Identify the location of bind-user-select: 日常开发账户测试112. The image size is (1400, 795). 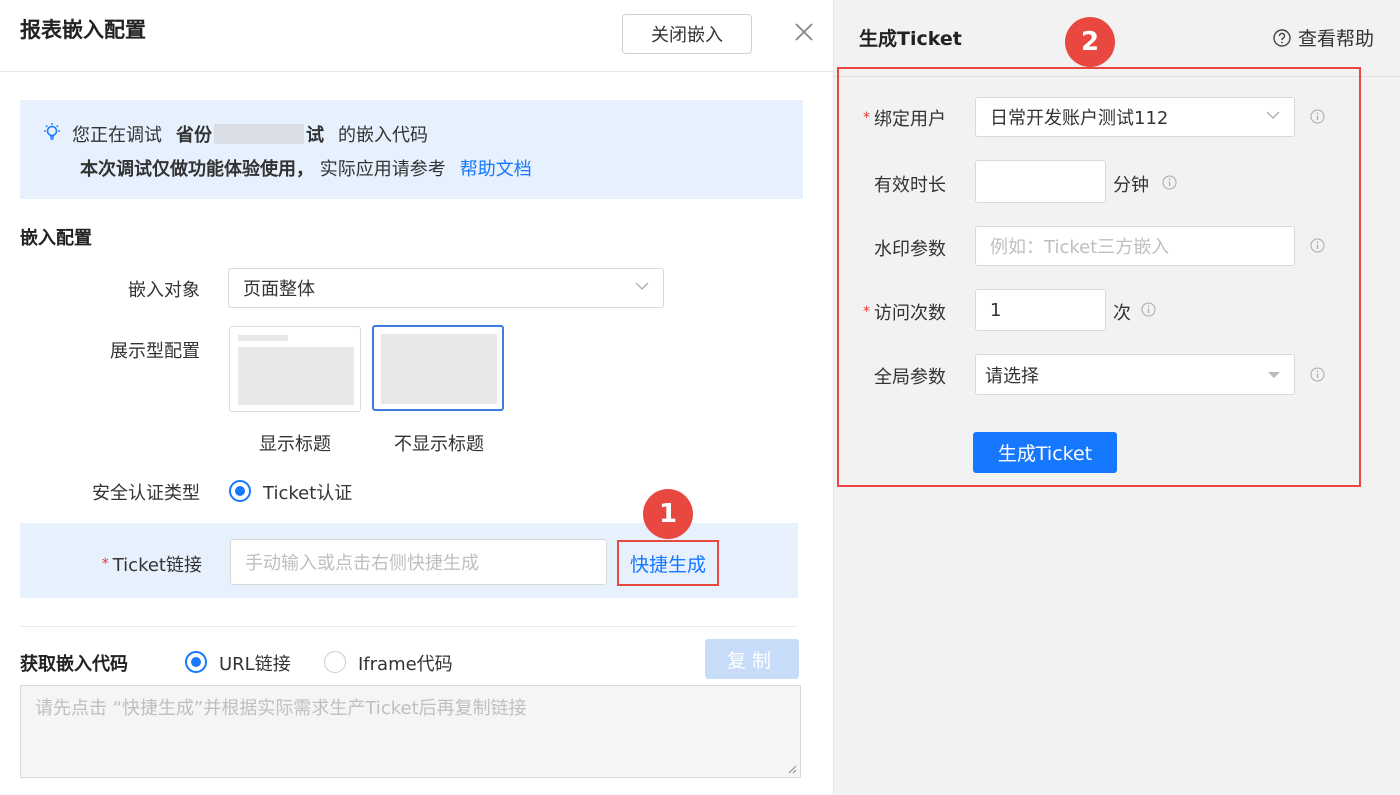
(1135, 117).